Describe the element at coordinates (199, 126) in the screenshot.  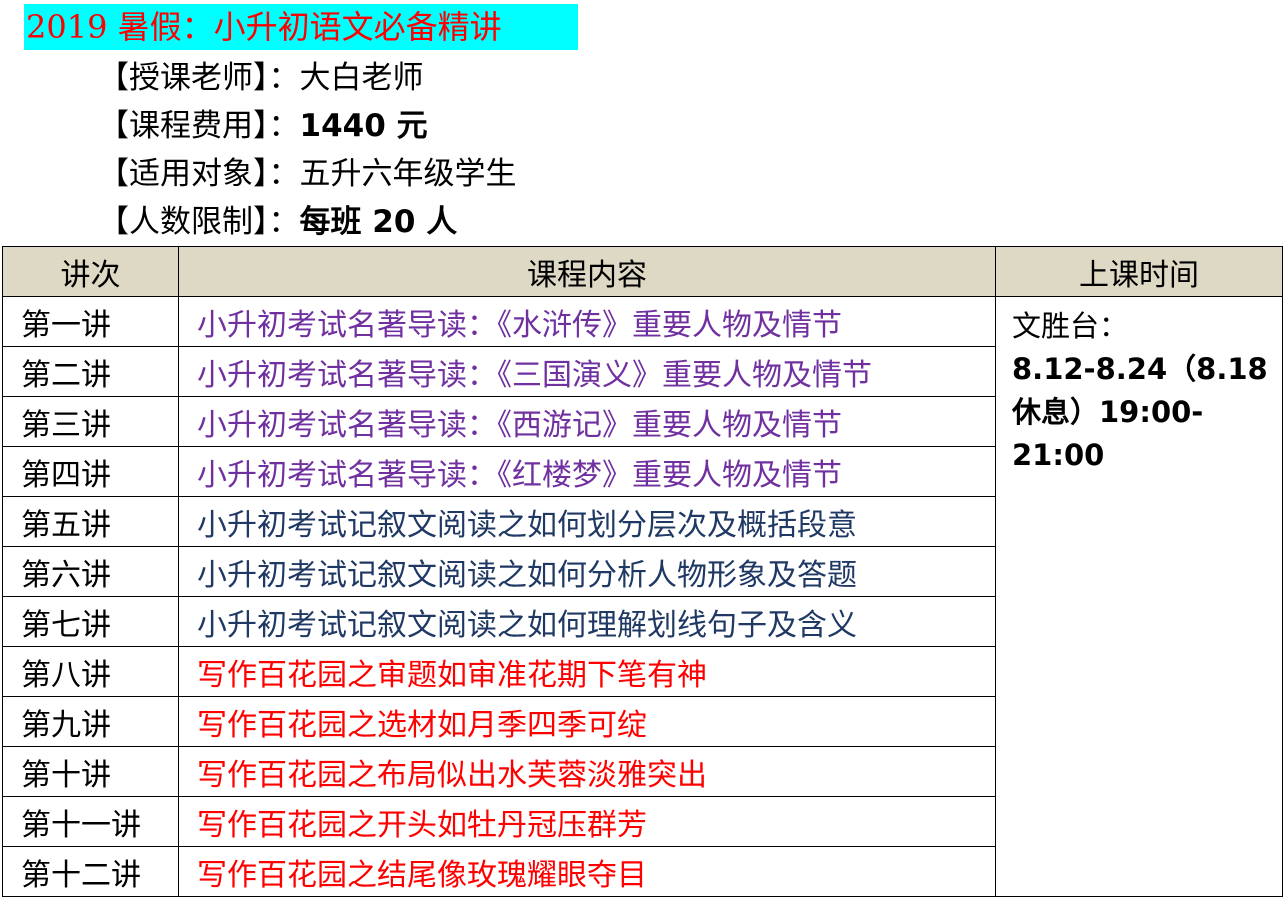
I see `info-label: 【课程费用】：` at that location.